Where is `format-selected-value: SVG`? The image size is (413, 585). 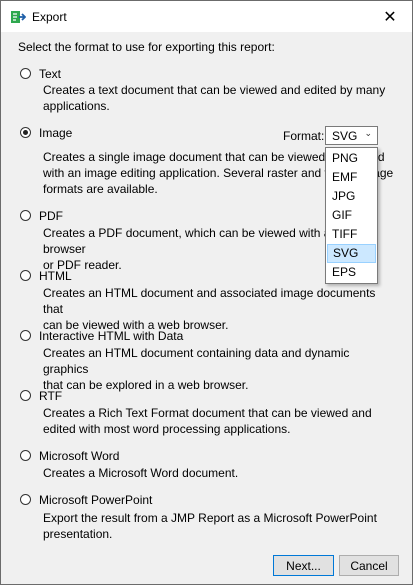 format-selected-value: SVG is located at coordinates (345, 136).